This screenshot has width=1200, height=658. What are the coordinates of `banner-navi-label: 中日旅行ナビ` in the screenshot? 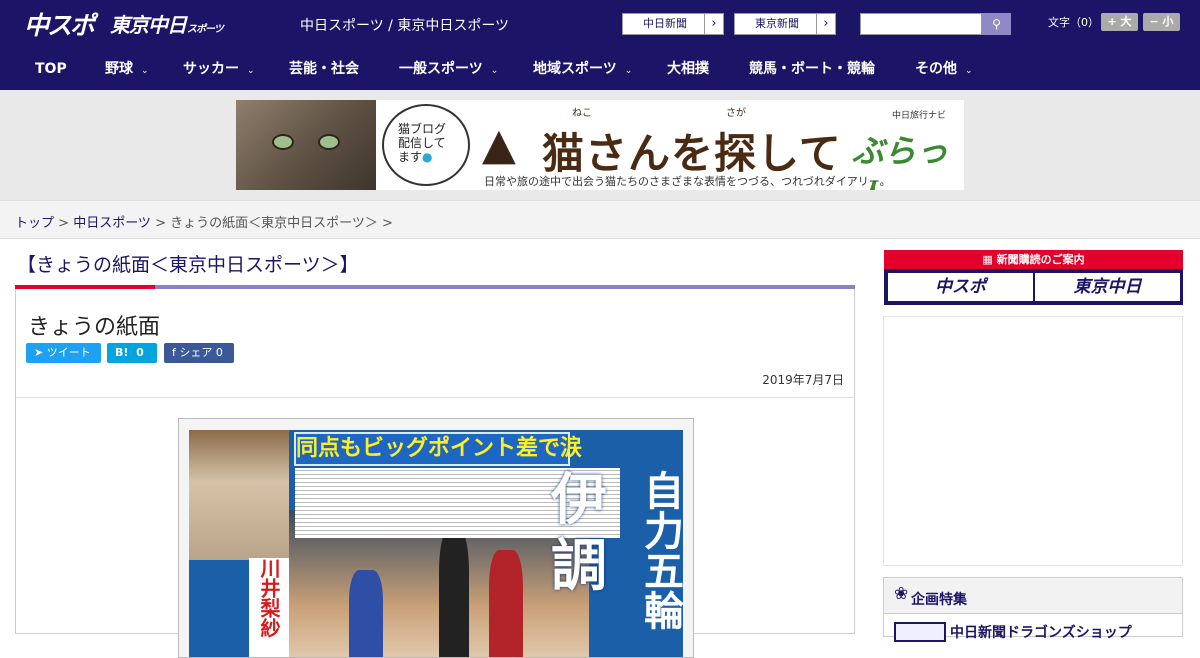 It's located at (919, 116).